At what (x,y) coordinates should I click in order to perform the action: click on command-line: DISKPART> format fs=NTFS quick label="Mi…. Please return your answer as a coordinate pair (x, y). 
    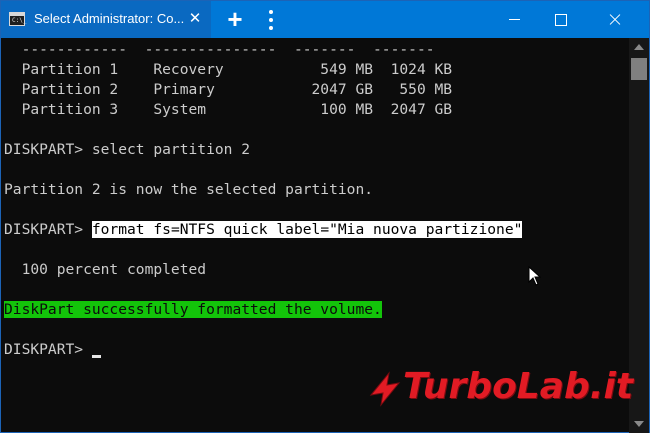
    Looking at the image, I should click on (263, 230).